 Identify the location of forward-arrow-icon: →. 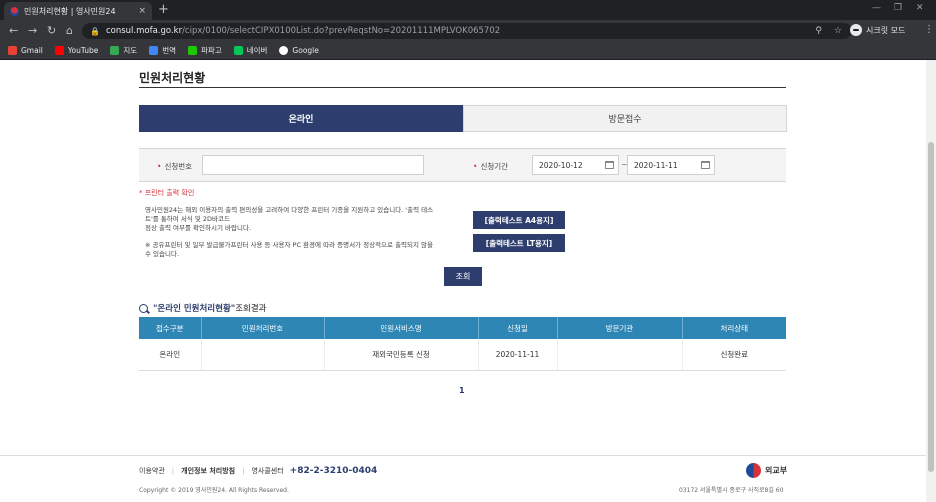
(32, 31).